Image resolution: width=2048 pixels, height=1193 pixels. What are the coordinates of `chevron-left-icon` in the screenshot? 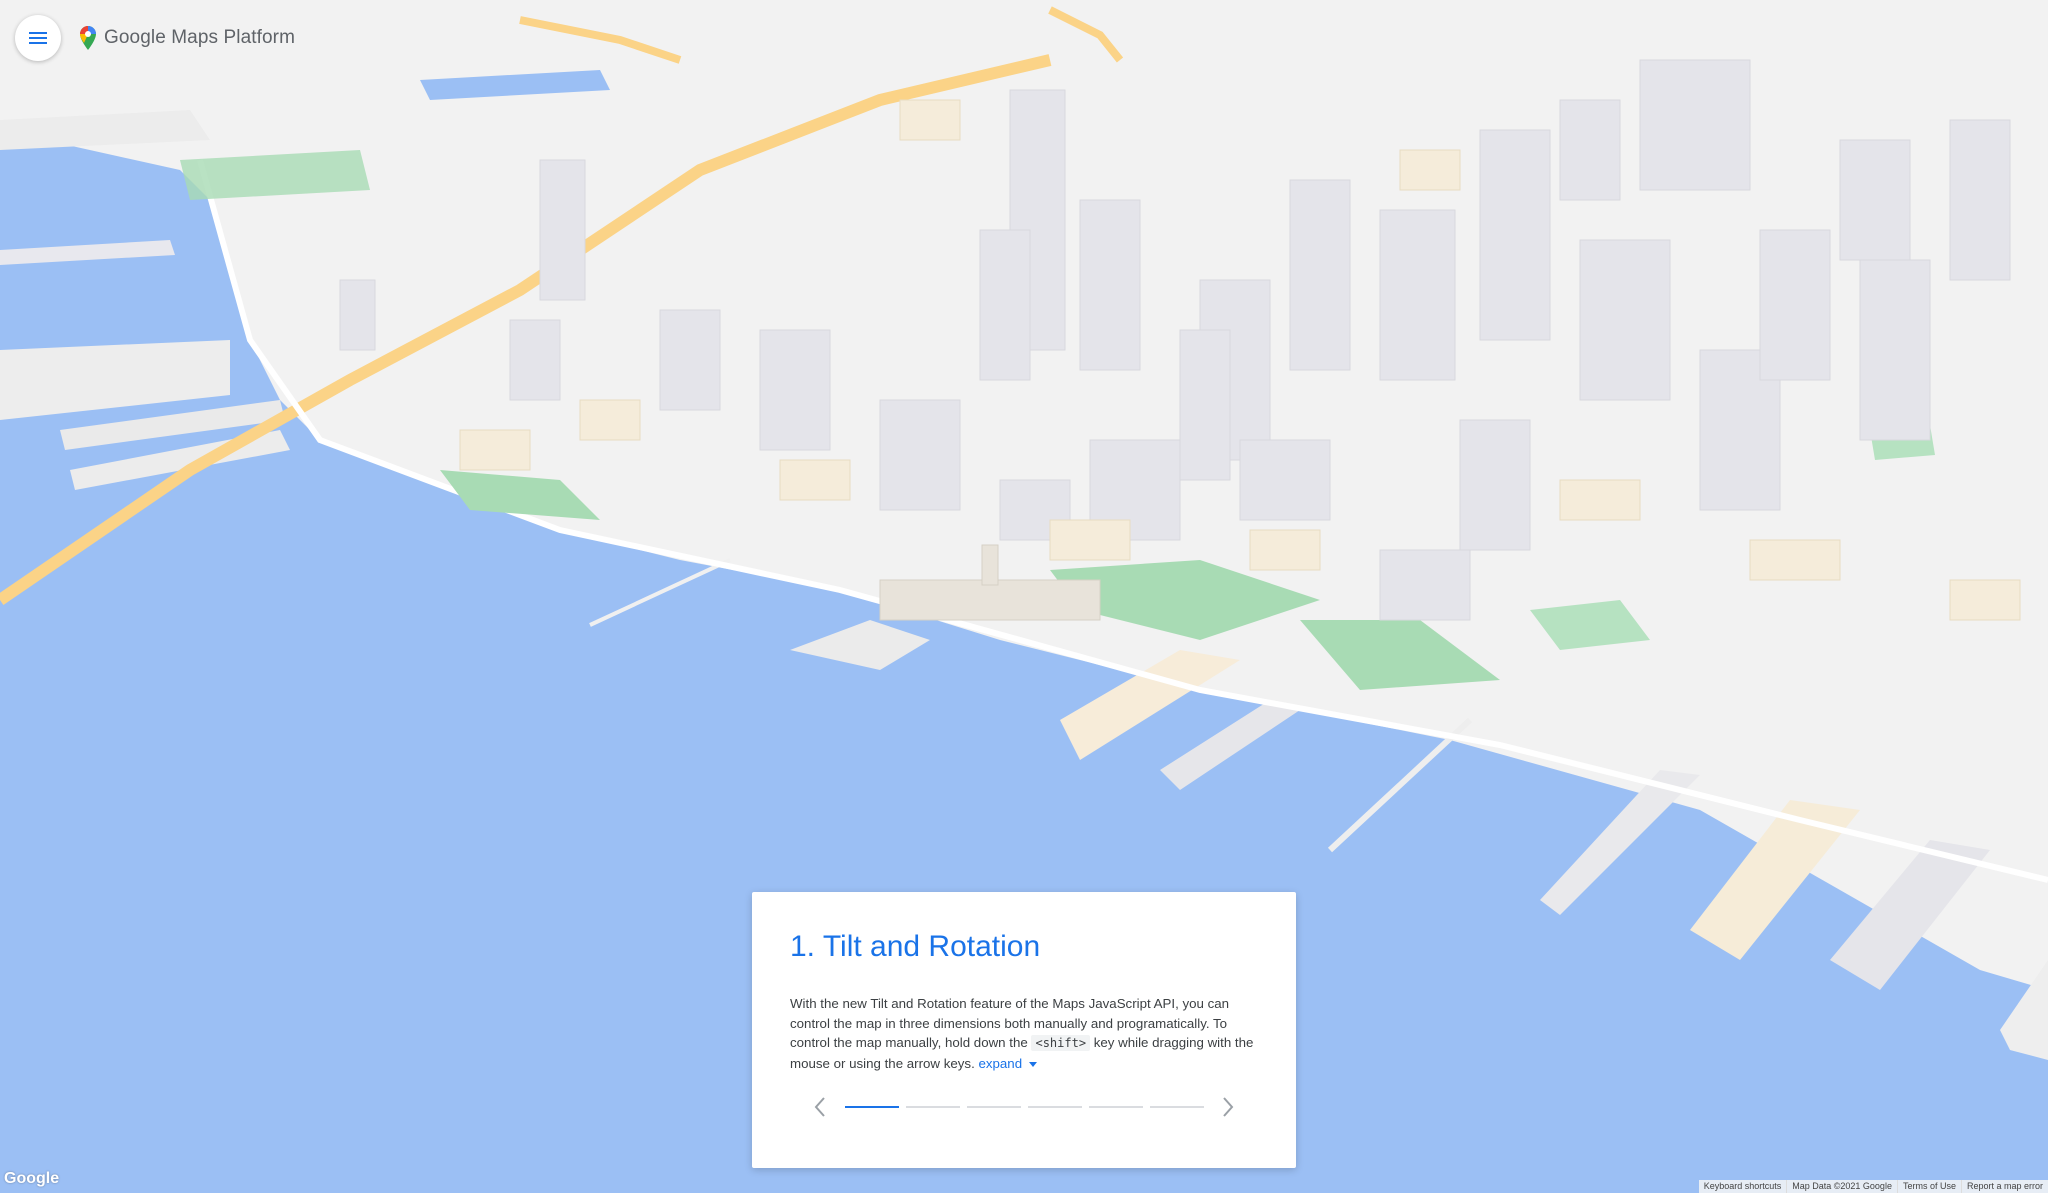 It's located at (819, 1107).